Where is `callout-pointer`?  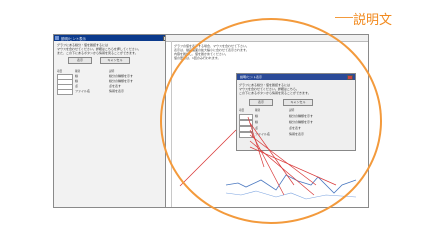
callout-pointer is located at coordinates (344, 18).